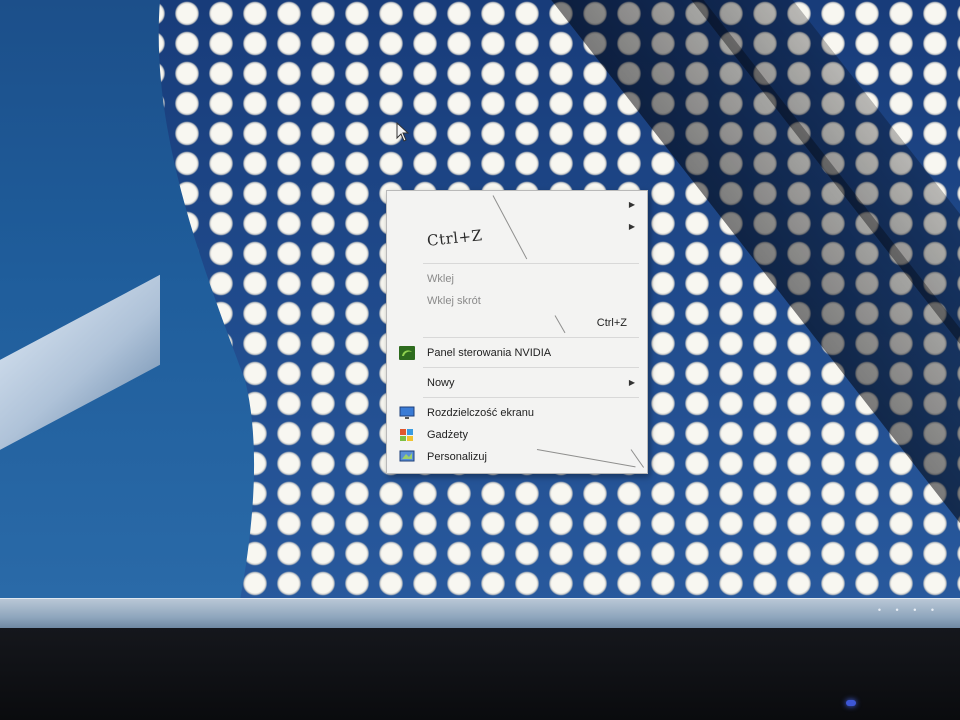  What do you see at coordinates (447, 435) in the screenshot?
I see `menu-item-label: Gadżety` at bounding box center [447, 435].